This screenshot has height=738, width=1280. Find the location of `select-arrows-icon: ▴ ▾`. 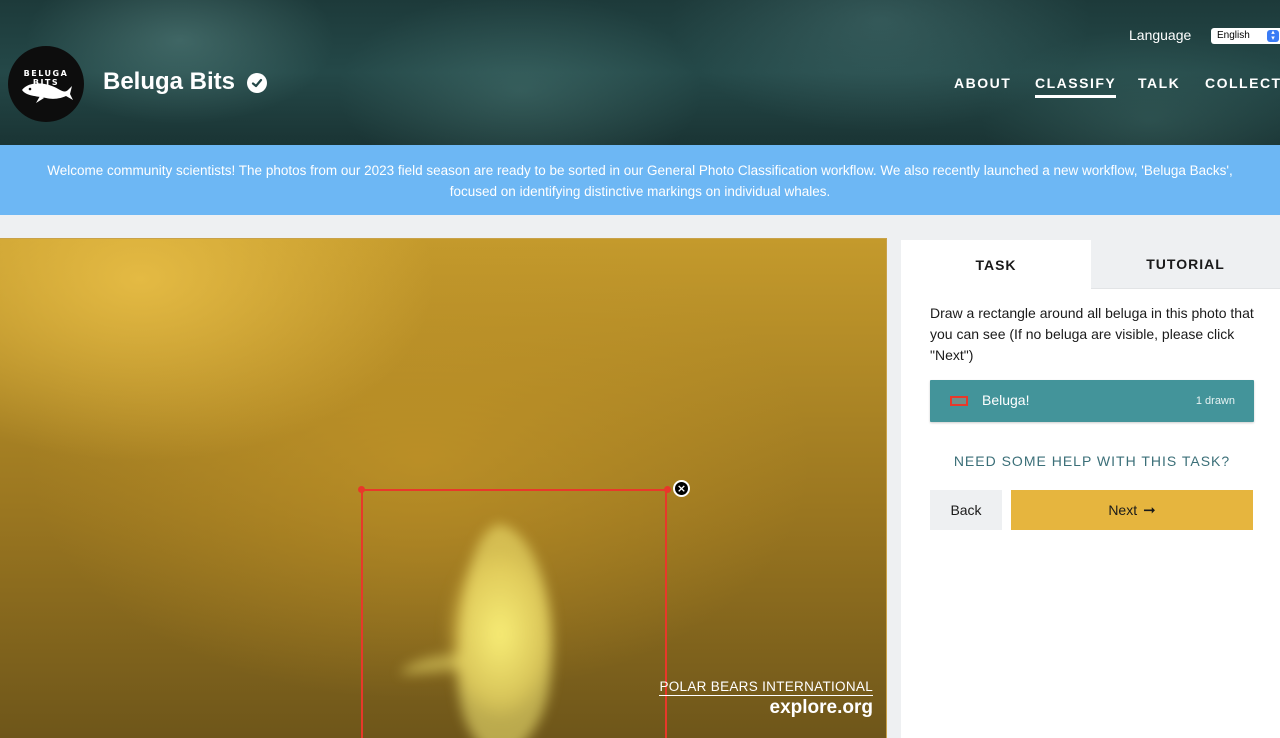

select-arrows-icon: ▴ ▾ is located at coordinates (1273, 35).